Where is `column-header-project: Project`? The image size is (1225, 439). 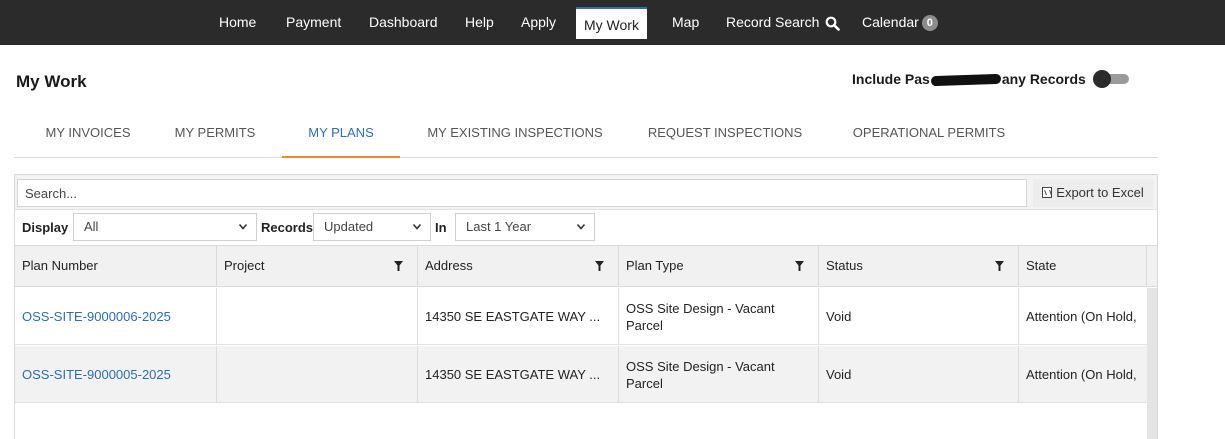
column-header-project: Project is located at coordinates (317, 266).